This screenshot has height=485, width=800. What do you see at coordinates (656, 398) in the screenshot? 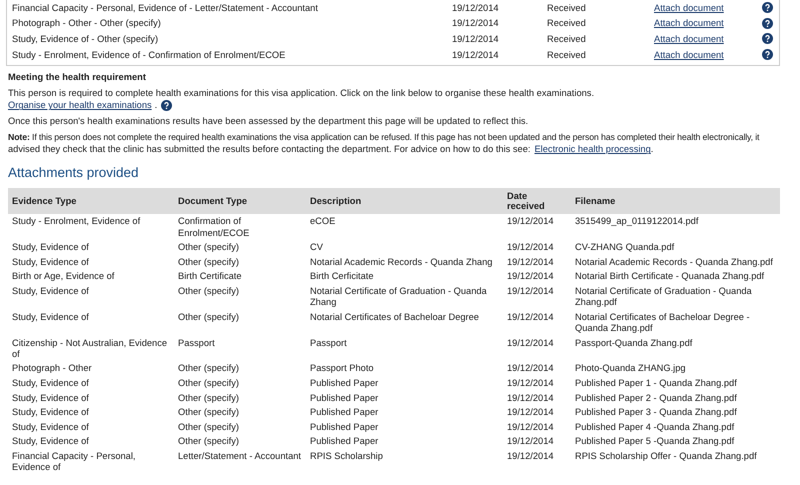
I see `filename-cell-text: Published Paper 2 - Quanda Zhang.pdf` at bounding box center [656, 398].